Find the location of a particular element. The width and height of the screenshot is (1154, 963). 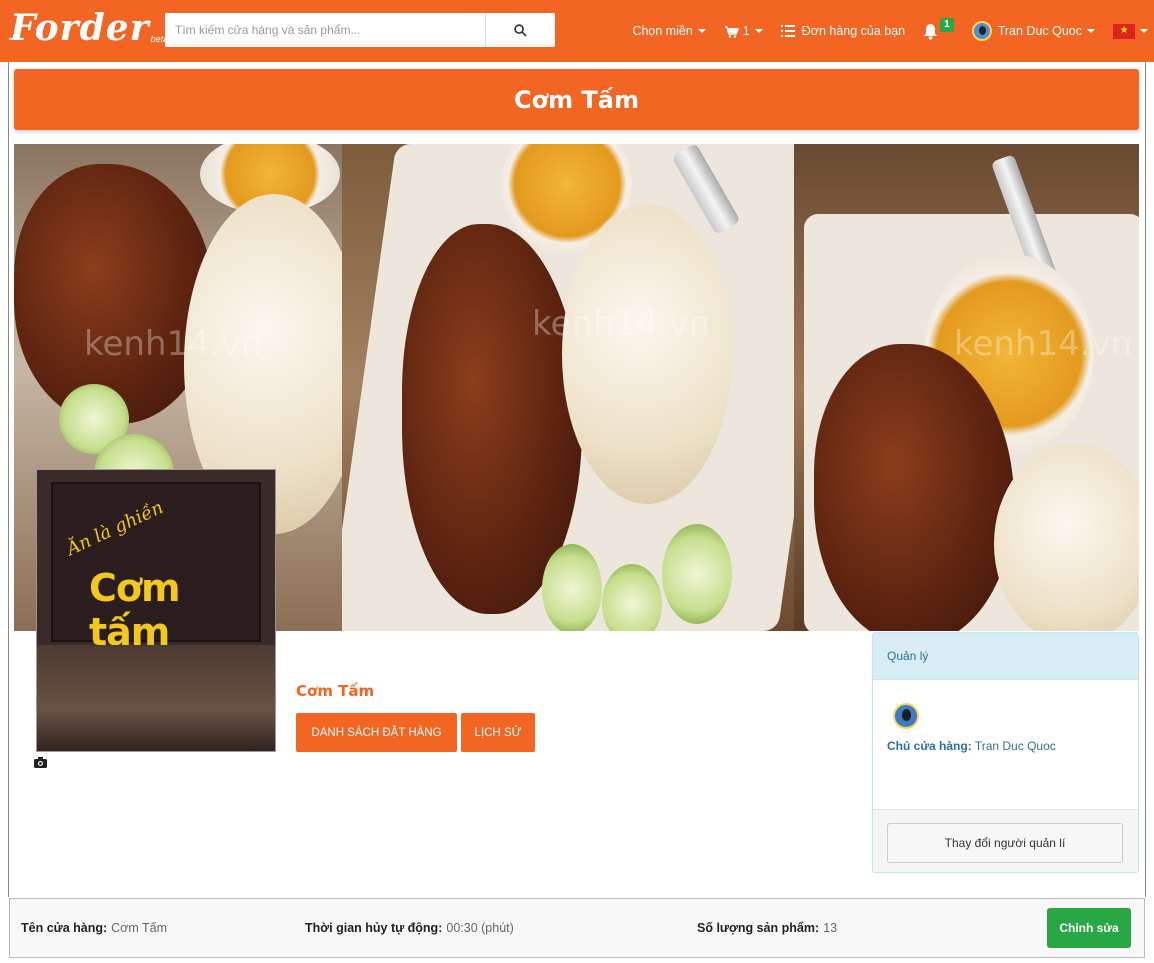

sign-main-text: Cơm tấm is located at coordinates (135, 610).